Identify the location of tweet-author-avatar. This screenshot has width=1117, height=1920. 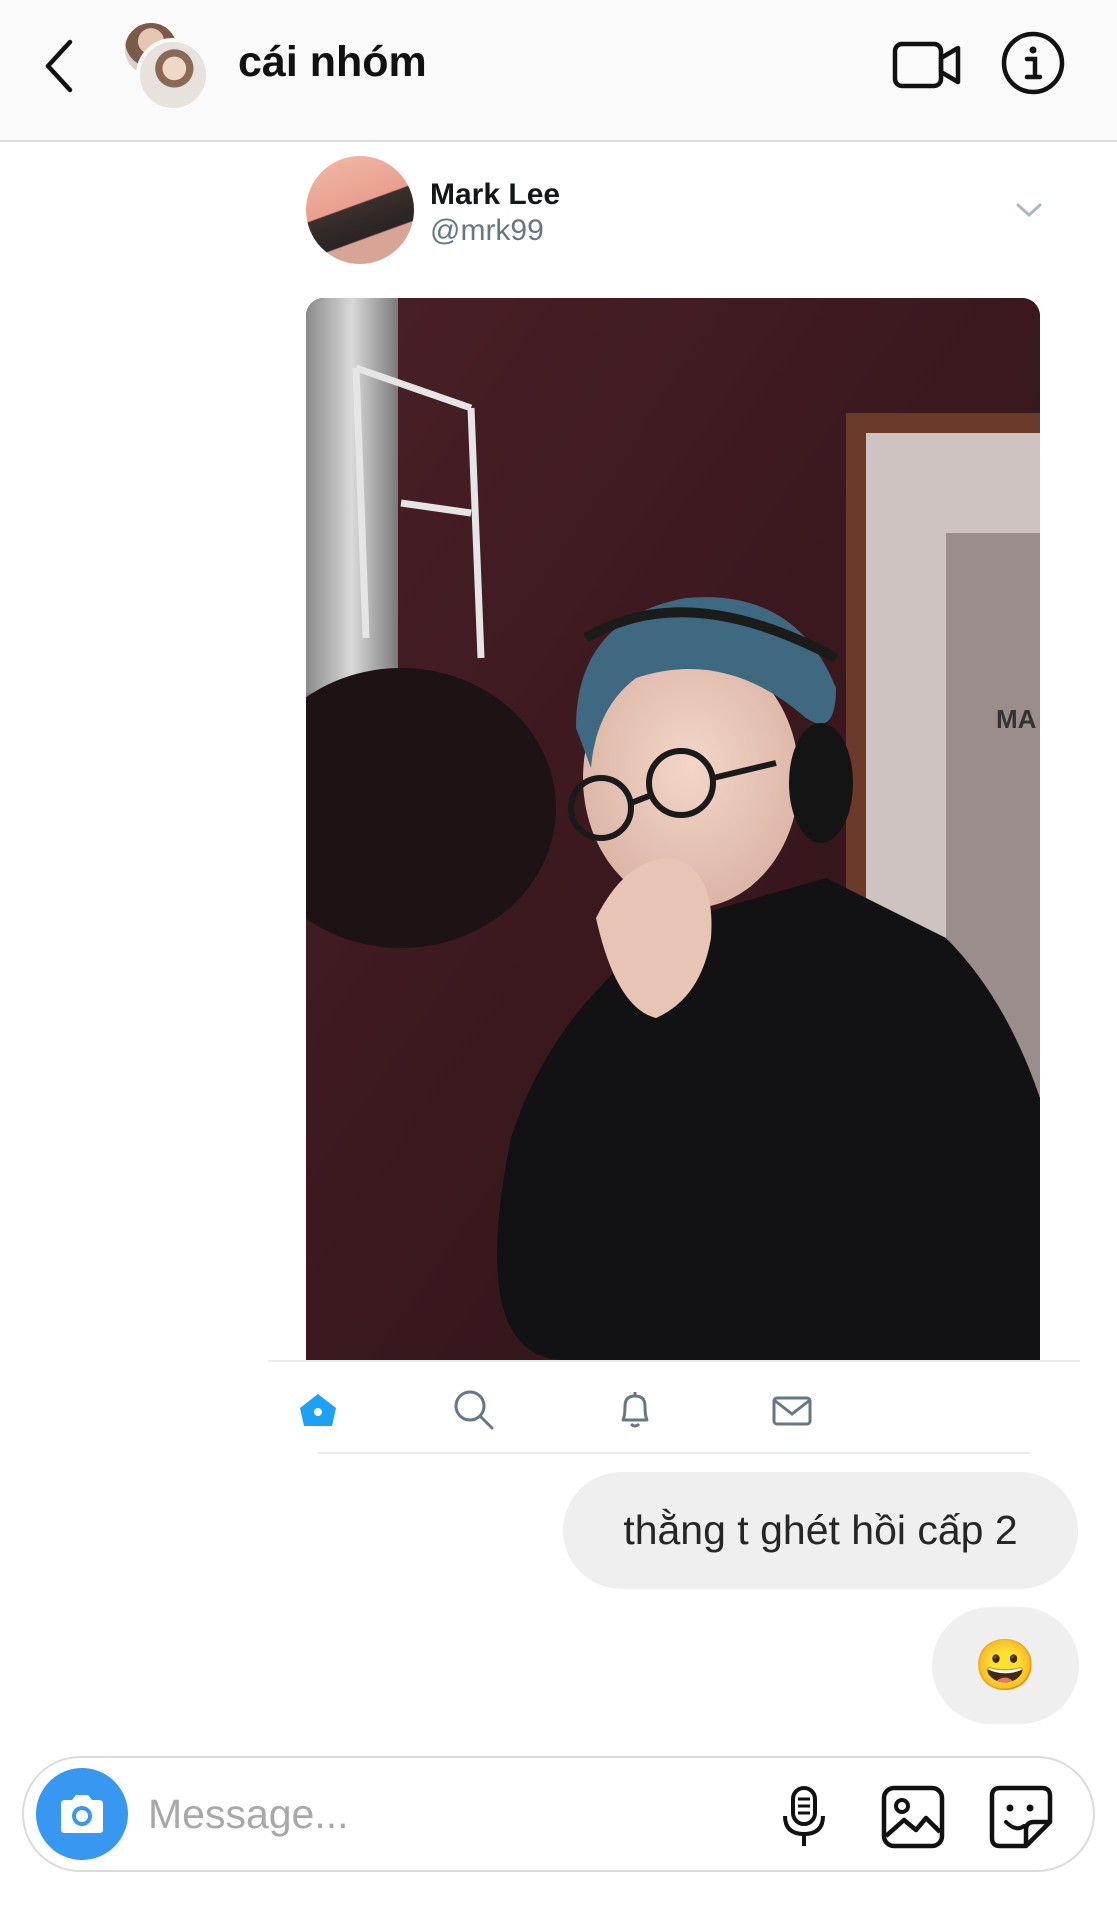
(360, 210).